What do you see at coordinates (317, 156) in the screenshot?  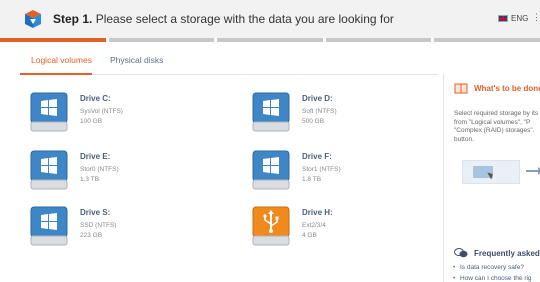 I see `drive-name: Drive F:` at bounding box center [317, 156].